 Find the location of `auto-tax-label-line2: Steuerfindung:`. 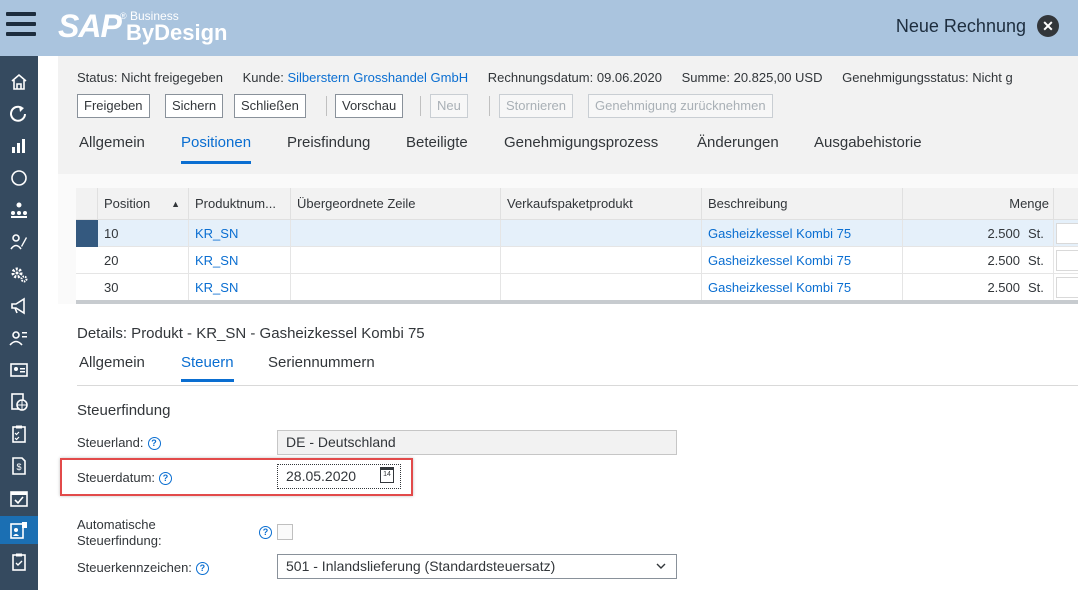

auto-tax-label-line2: Steuerfindung: is located at coordinates (119, 540).